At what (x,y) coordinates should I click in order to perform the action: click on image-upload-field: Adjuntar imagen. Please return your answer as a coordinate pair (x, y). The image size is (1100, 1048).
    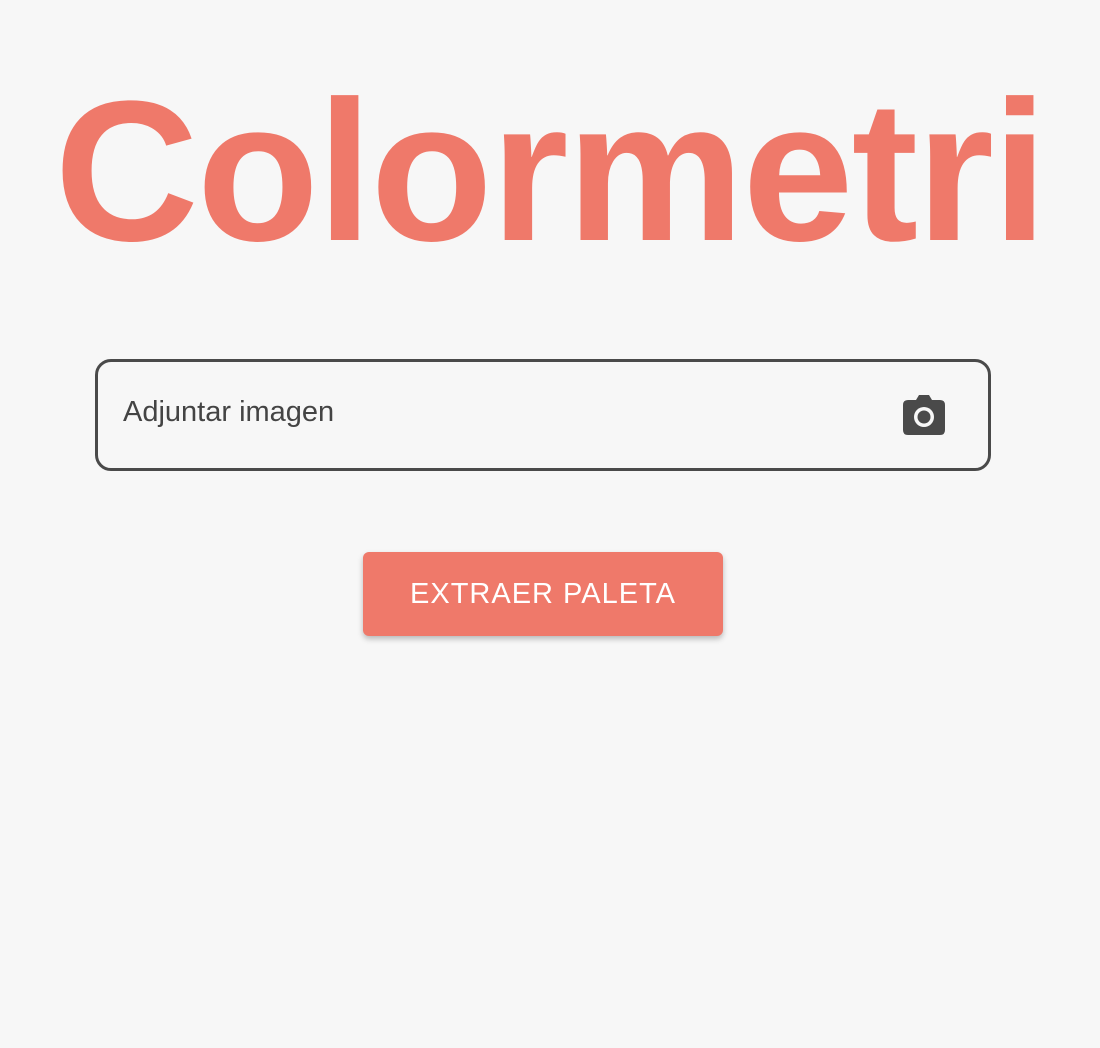
    Looking at the image, I should click on (543, 415).